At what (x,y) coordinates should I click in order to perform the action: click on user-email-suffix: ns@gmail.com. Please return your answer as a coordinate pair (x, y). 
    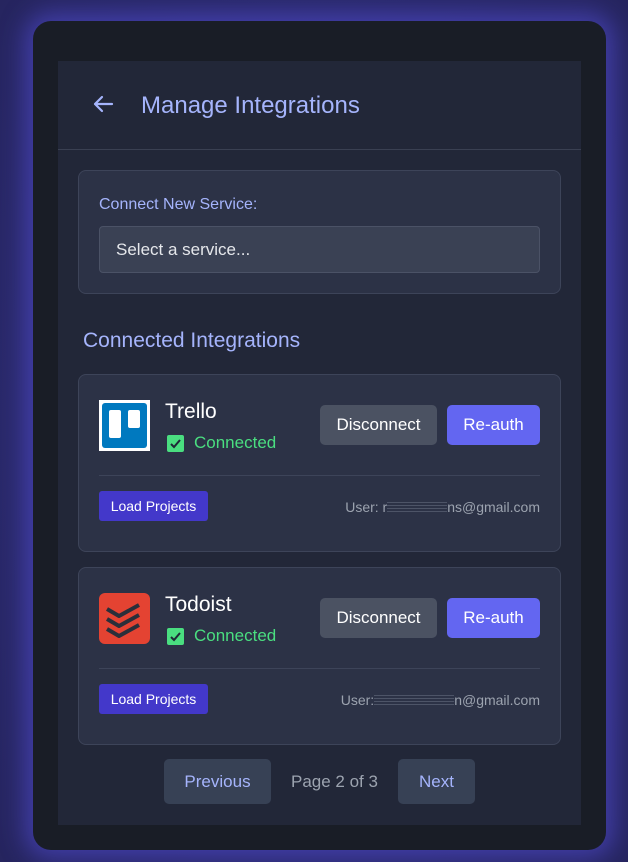
    Looking at the image, I should click on (493, 507).